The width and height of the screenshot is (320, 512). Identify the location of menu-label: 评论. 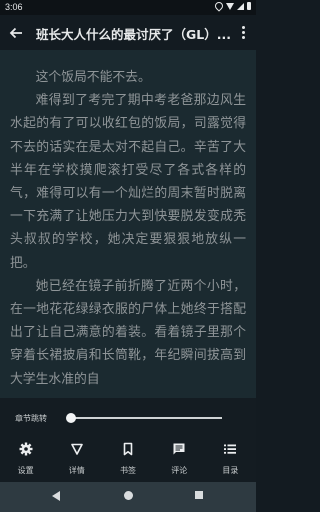
(179, 470).